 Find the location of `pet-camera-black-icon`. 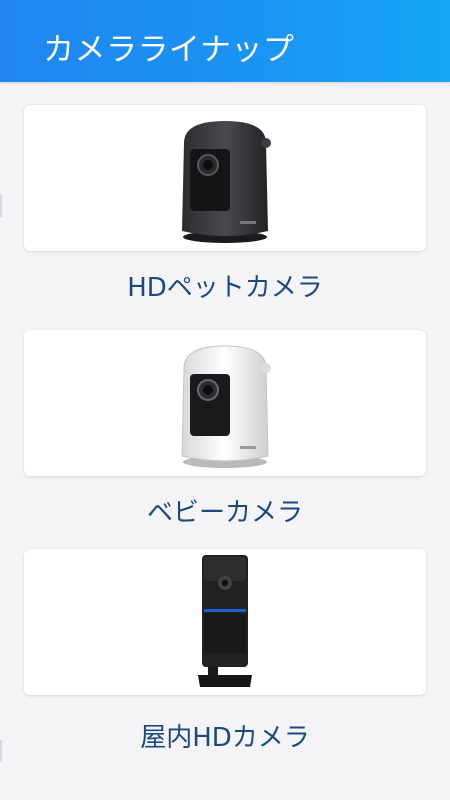

pet-camera-black-icon is located at coordinates (226, 182).